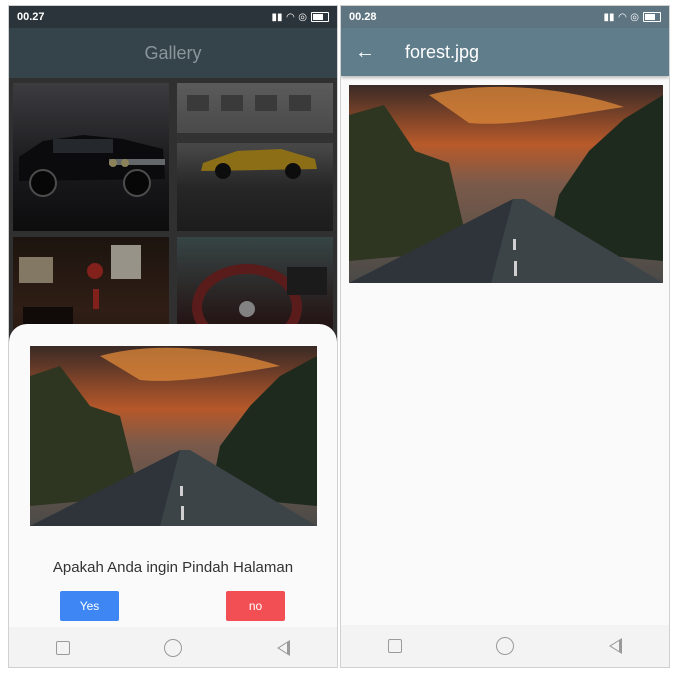 The image size is (676, 673). I want to click on page-title: Gallery, so click(173, 52).